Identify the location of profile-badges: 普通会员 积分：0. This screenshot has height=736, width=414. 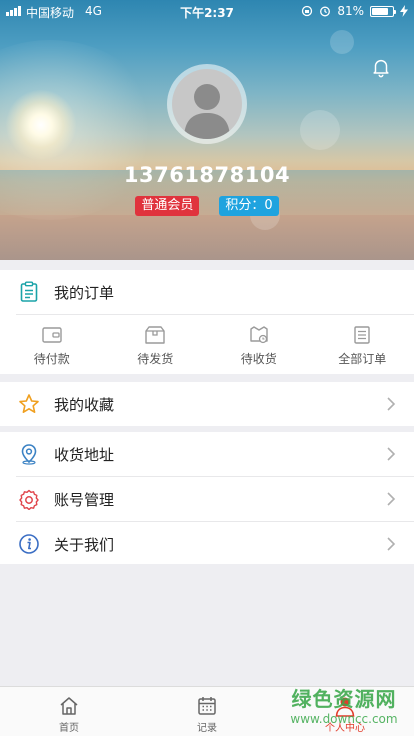
(207, 206).